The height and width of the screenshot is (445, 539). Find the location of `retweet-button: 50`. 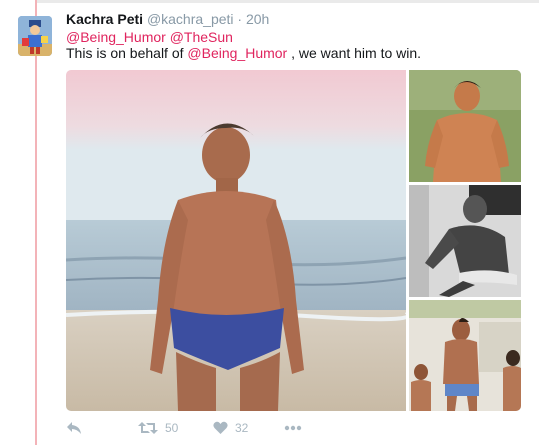

retweet-button: 50 is located at coordinates (158, 428).